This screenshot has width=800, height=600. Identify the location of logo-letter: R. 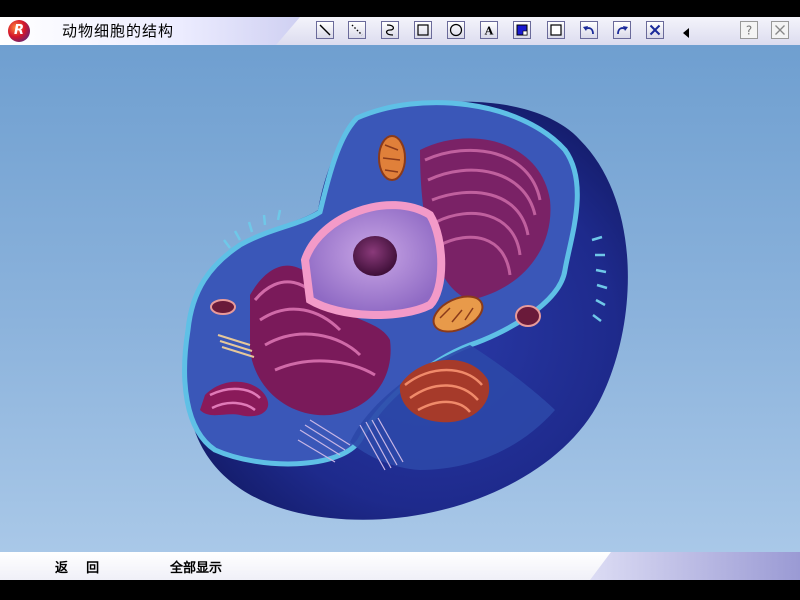
(18, 30).